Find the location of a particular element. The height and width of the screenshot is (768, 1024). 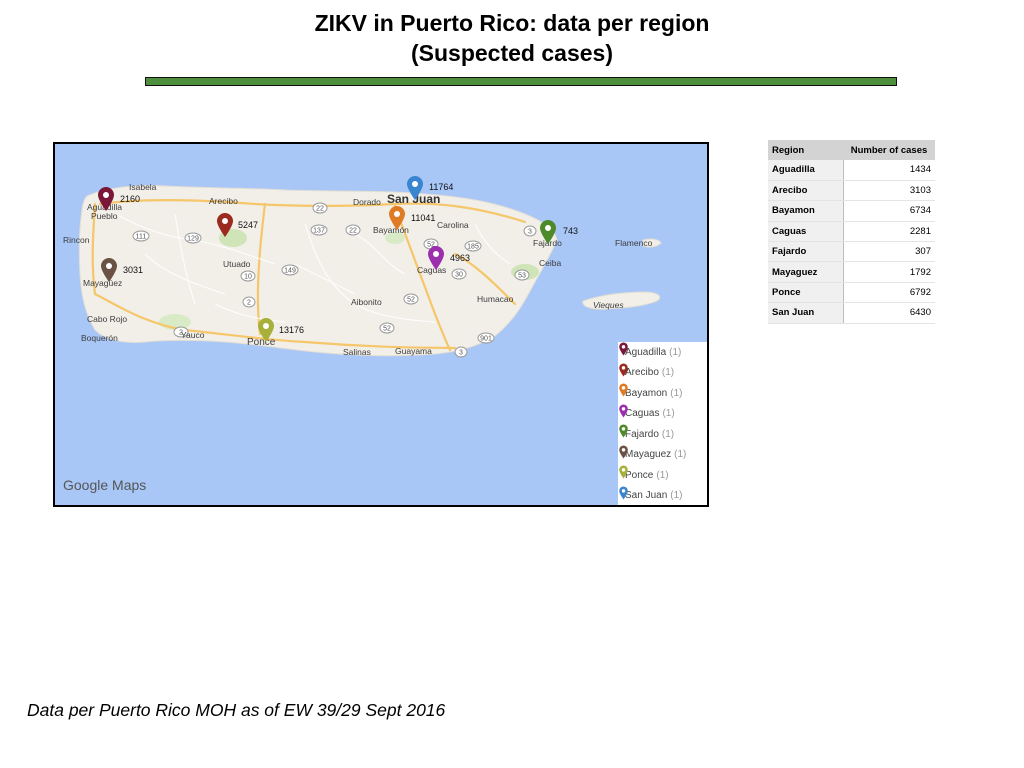

table-row: Ponce 6792 is located at coordinates (851, 293).